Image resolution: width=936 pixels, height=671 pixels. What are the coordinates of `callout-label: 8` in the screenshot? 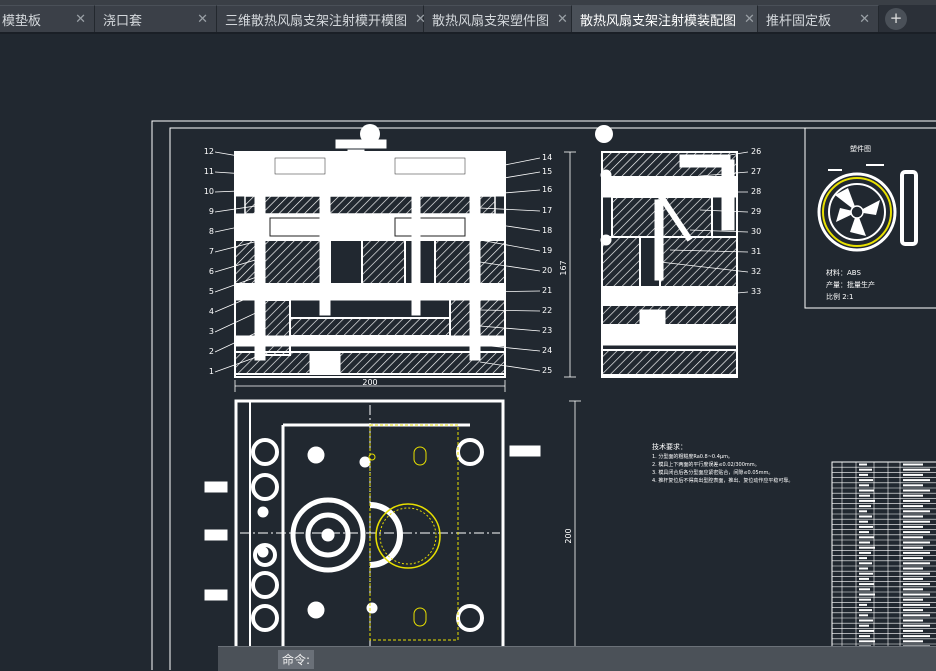 It's located at (211, 231).